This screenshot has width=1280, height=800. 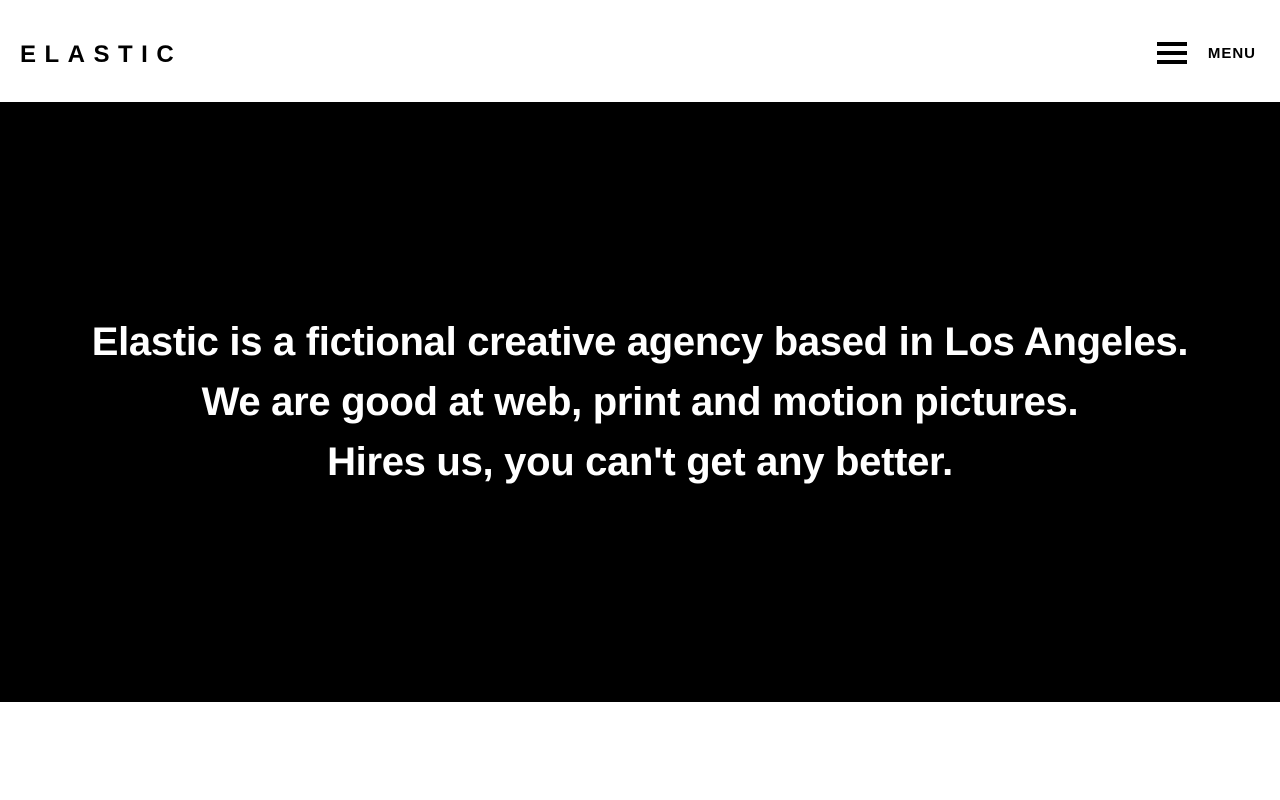 I want to click on hamburger-icon, so click(x=1171, y=53).